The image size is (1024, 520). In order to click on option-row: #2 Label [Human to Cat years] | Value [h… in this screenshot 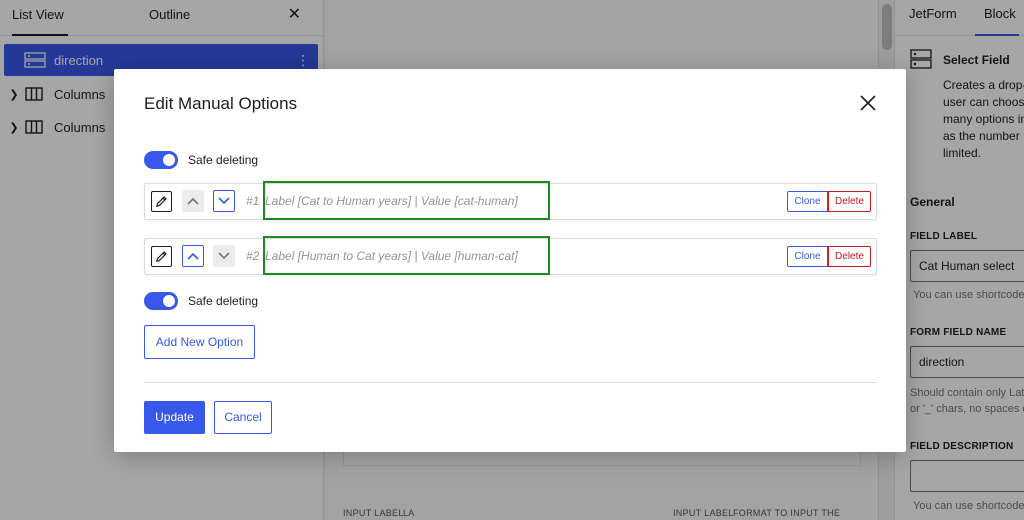, I will do `click(510, 255)`.